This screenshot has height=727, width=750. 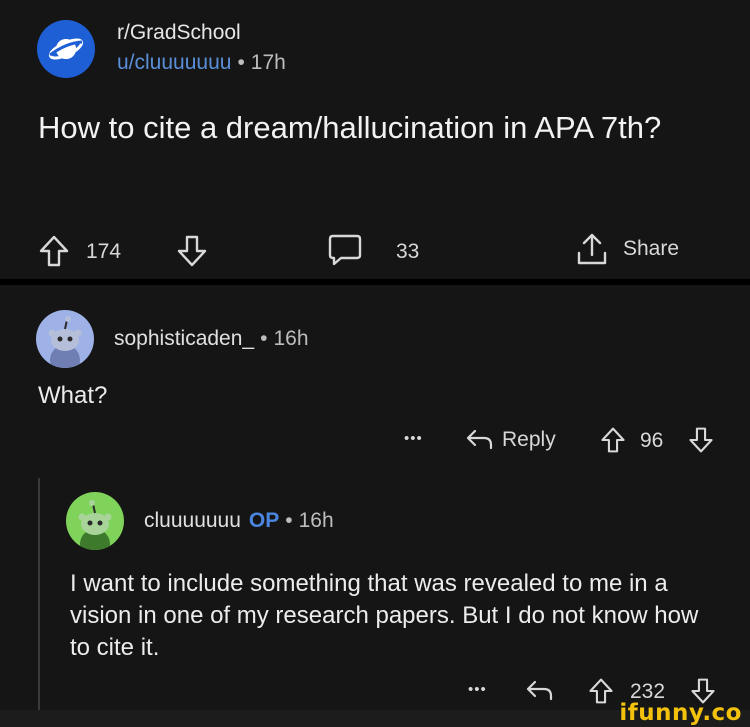 I want to click on comment-bubble-icon, so click(x=345, y=250).